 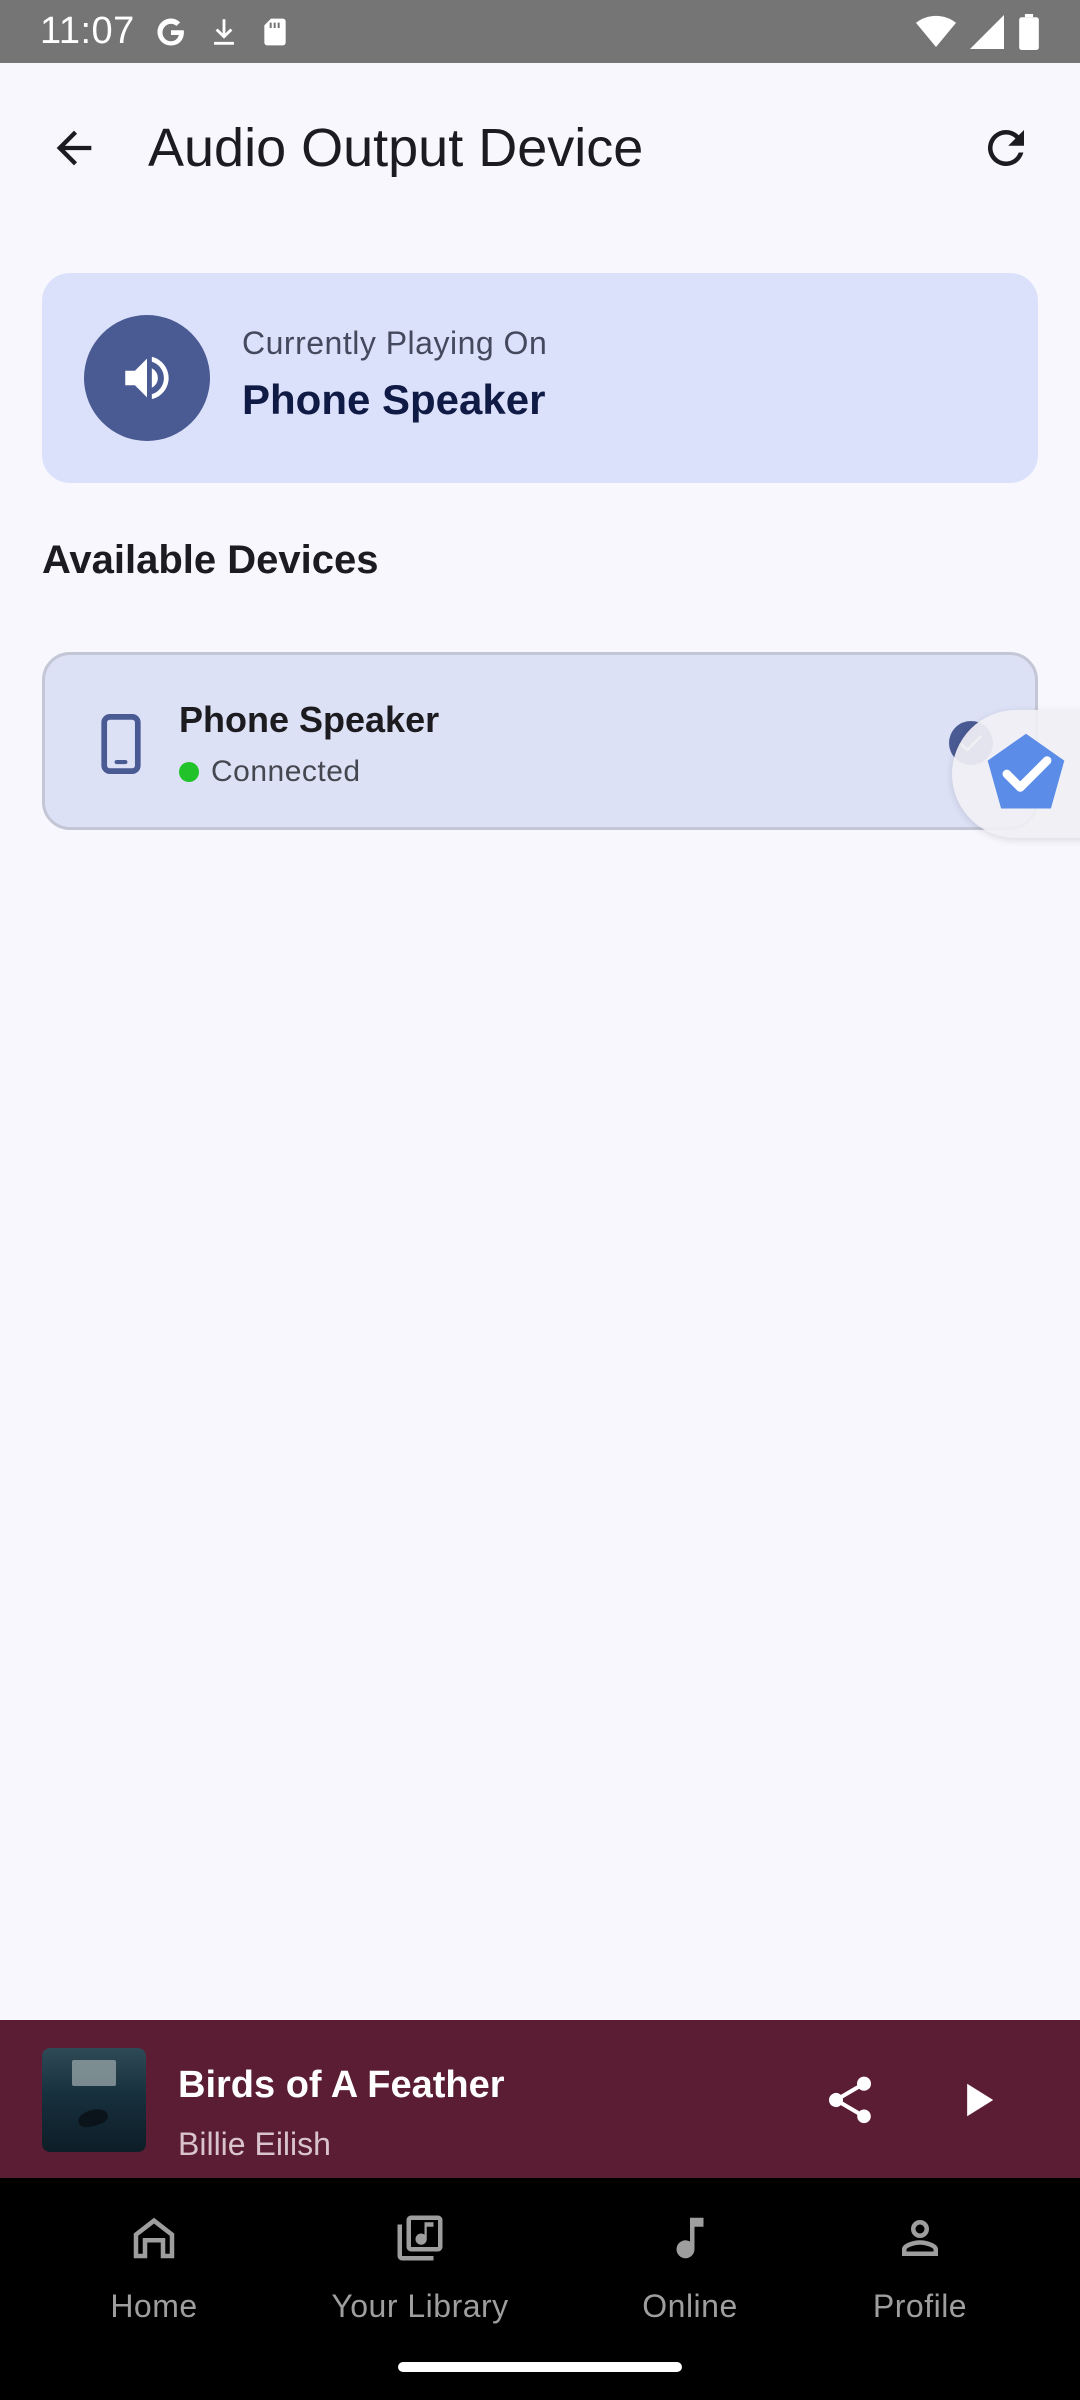 What do you see at coordinates (94, 2073) in the screenshot?
I see `album-art-detail` at bounding box center [94, 2073].